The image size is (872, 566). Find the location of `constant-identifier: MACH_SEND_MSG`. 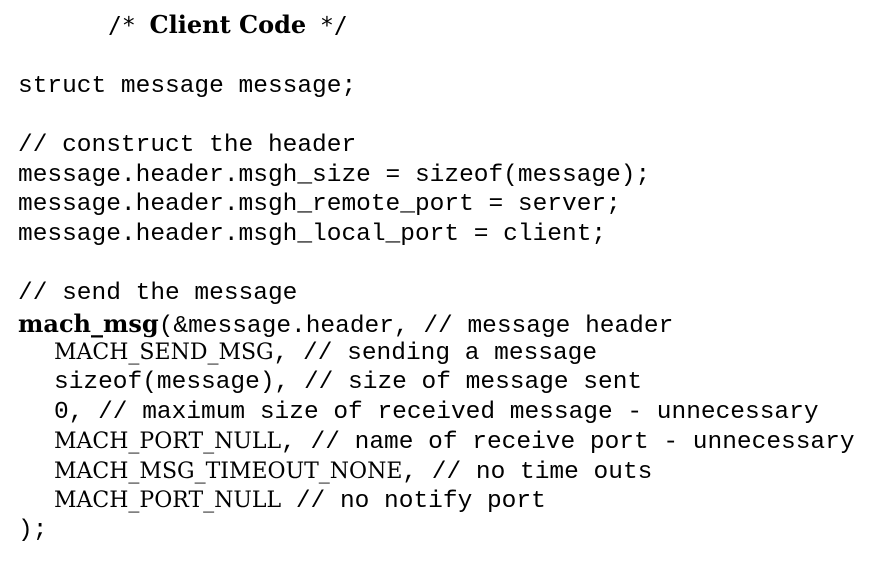

constant-identifier: MACH_SEND_MSG is located at coordinates (164, 353).